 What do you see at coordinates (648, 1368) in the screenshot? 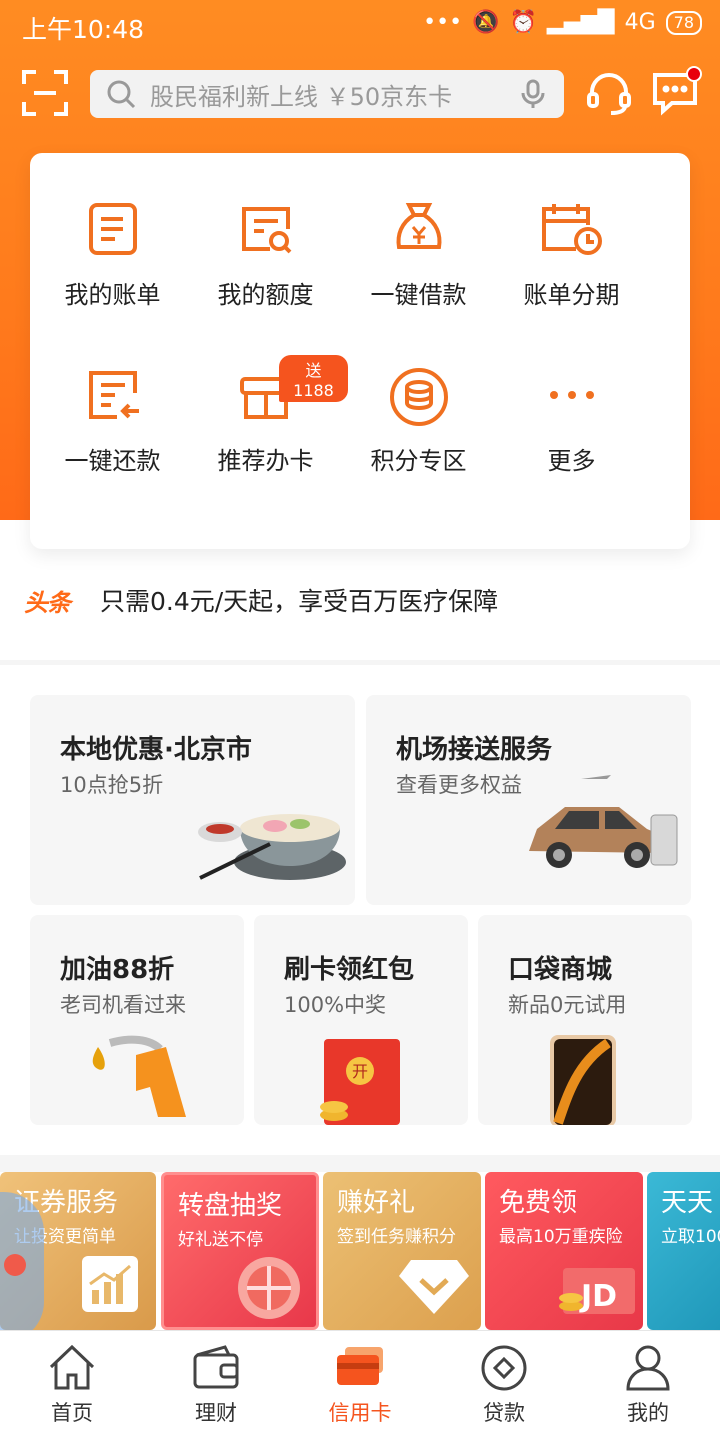
I see `user-icon` at bounding box center [648, 1368].